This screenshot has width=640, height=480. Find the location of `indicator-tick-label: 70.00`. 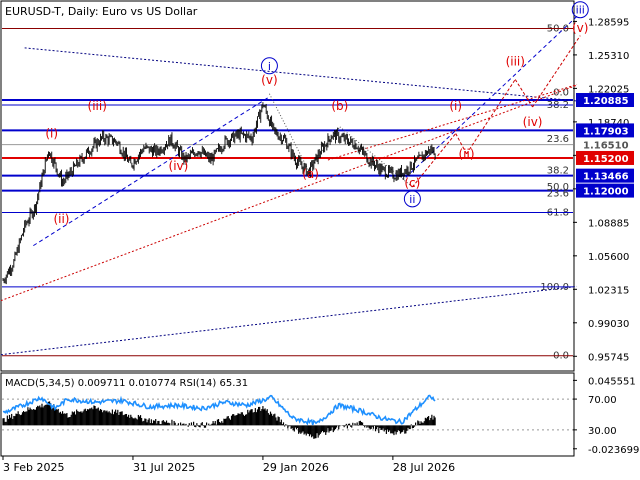

indicator-tick-label: 70.00 is located at coordinates (602, 400).